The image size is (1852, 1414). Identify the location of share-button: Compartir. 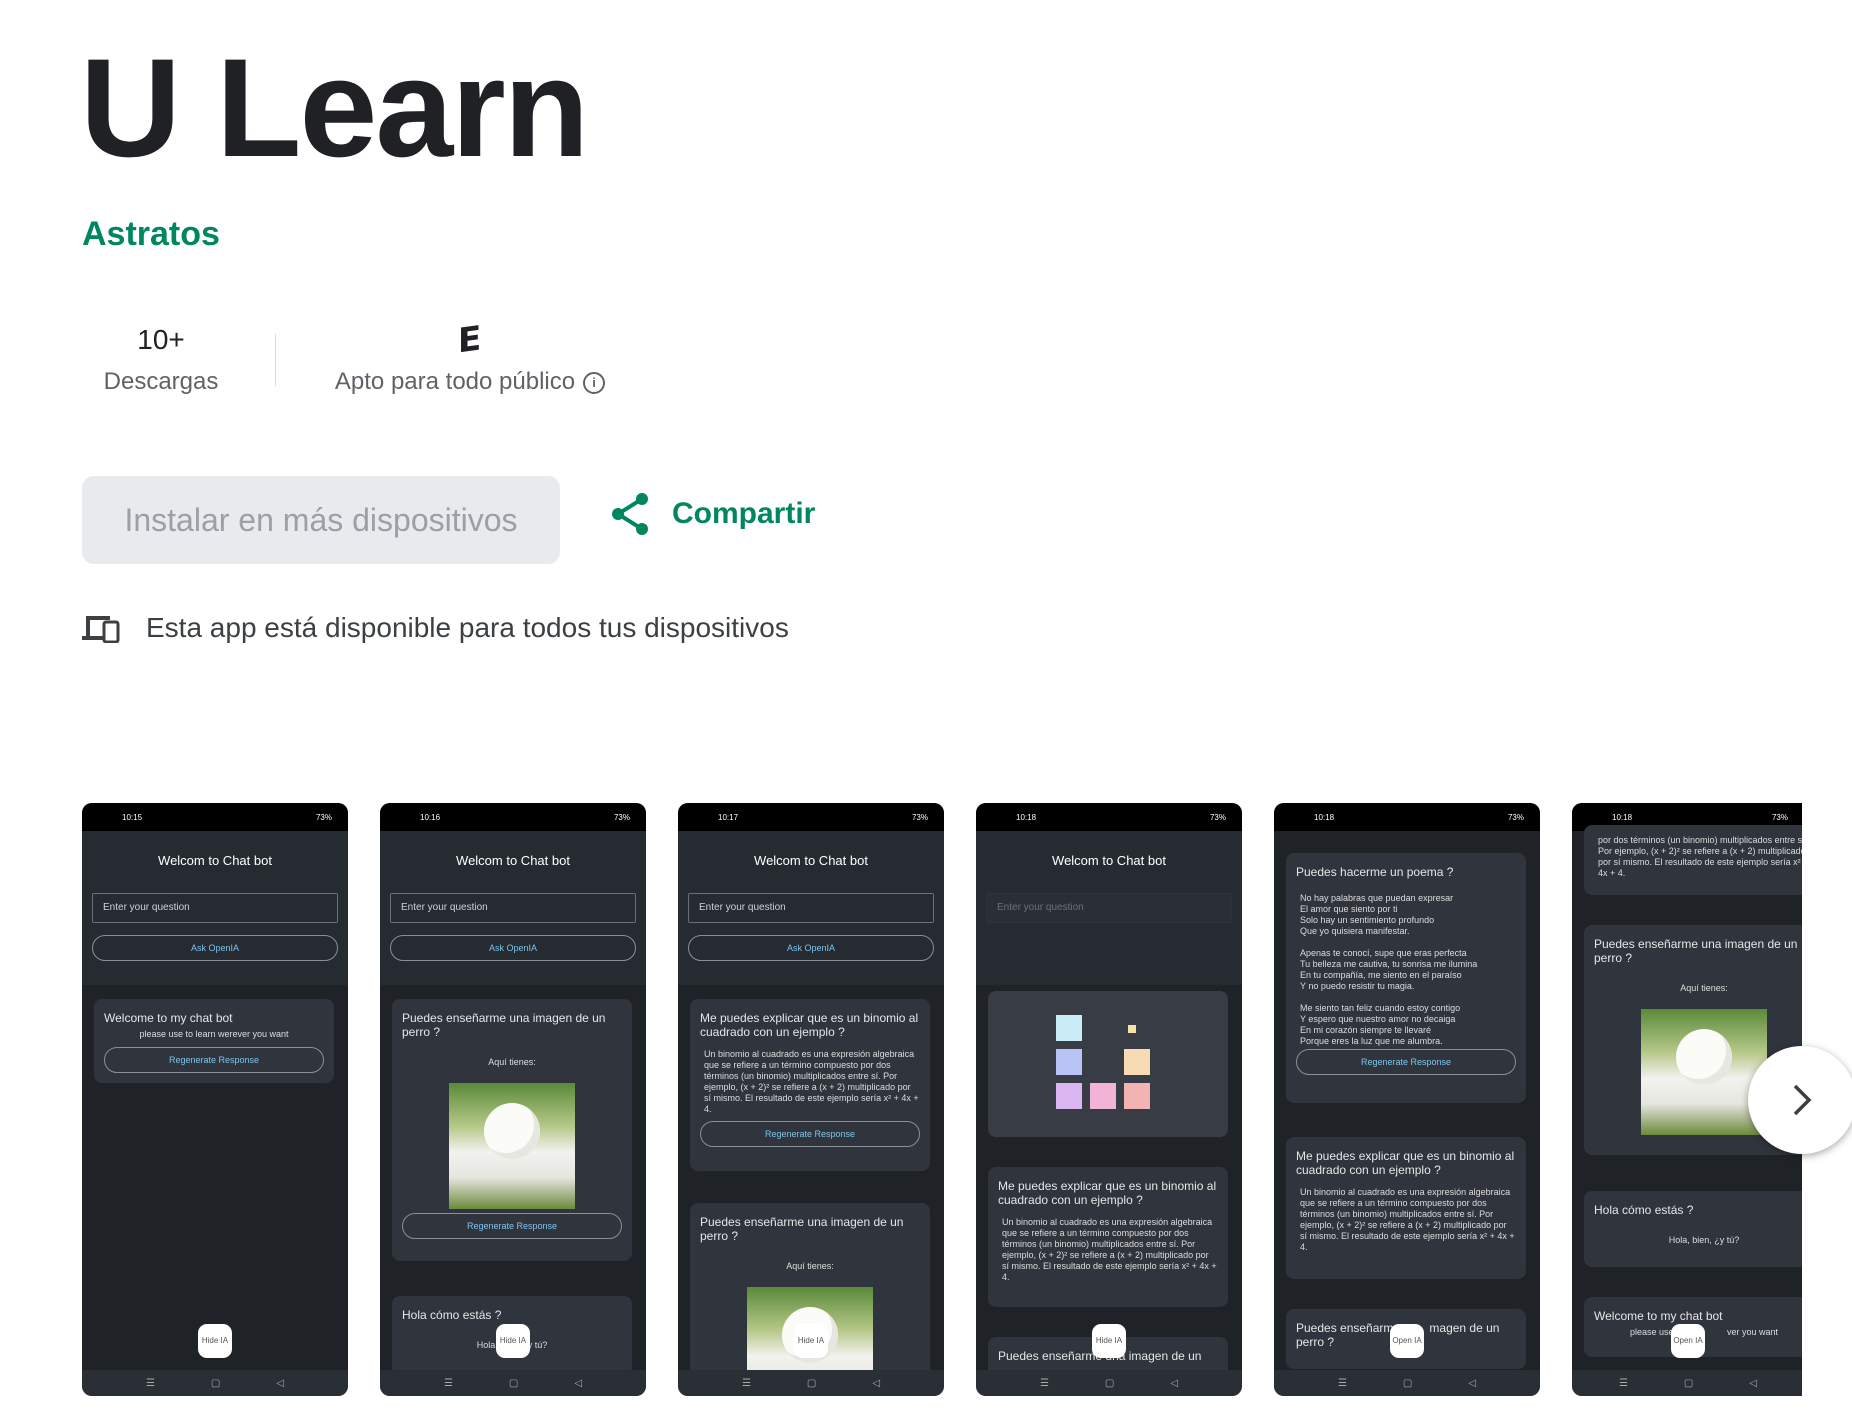
(712, 514).